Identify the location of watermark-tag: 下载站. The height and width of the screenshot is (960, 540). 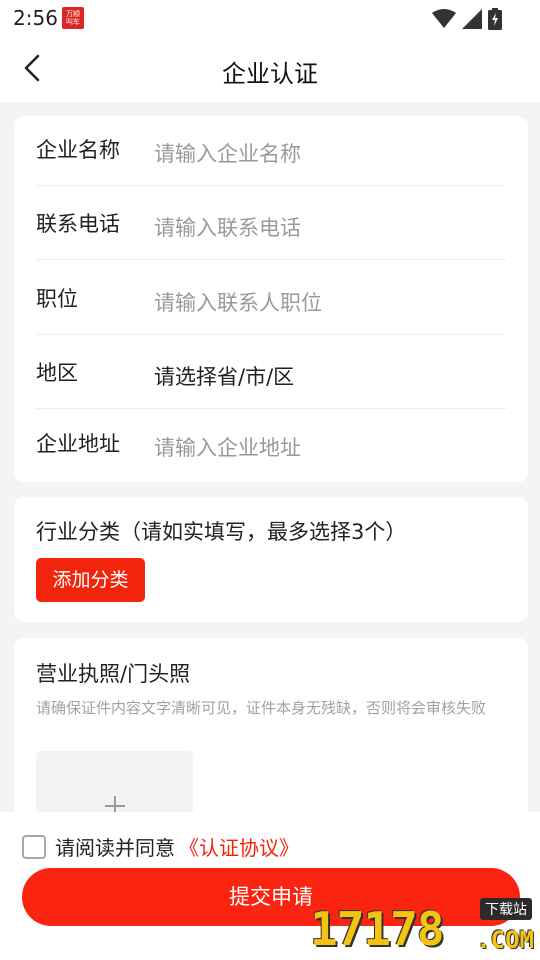
(506, 909).